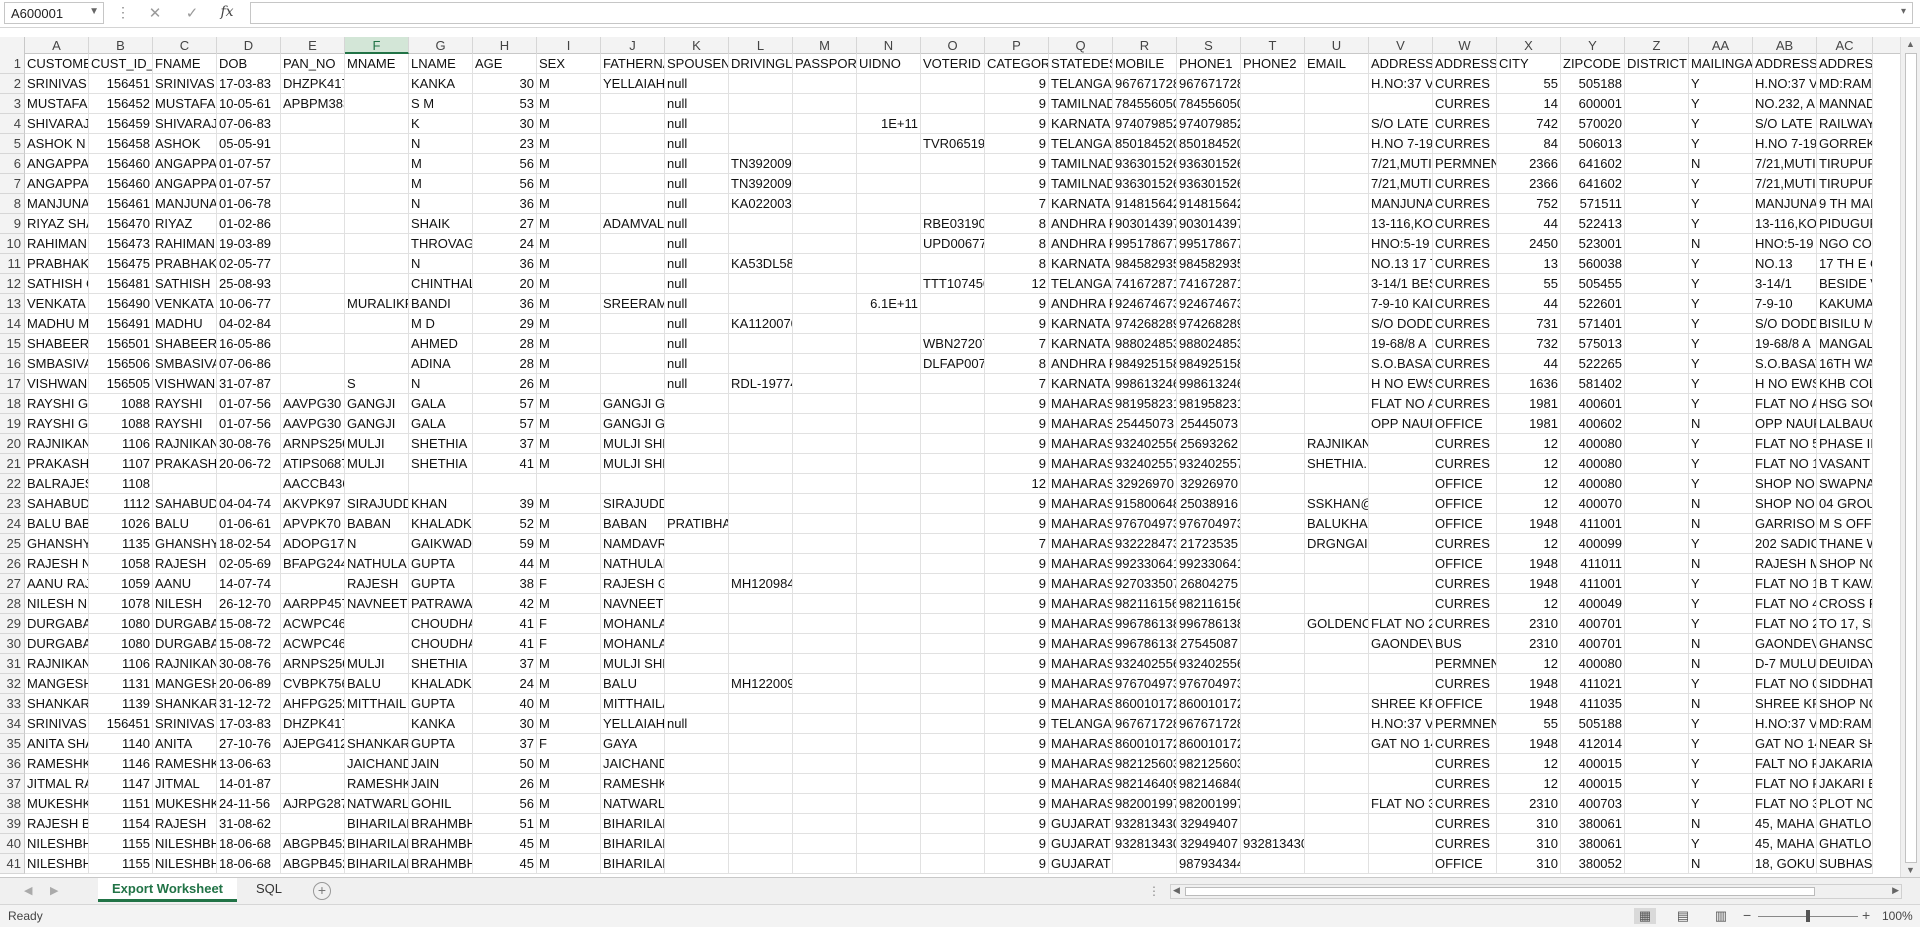  I want to click on cell: 976704973, so click(1145, 684).